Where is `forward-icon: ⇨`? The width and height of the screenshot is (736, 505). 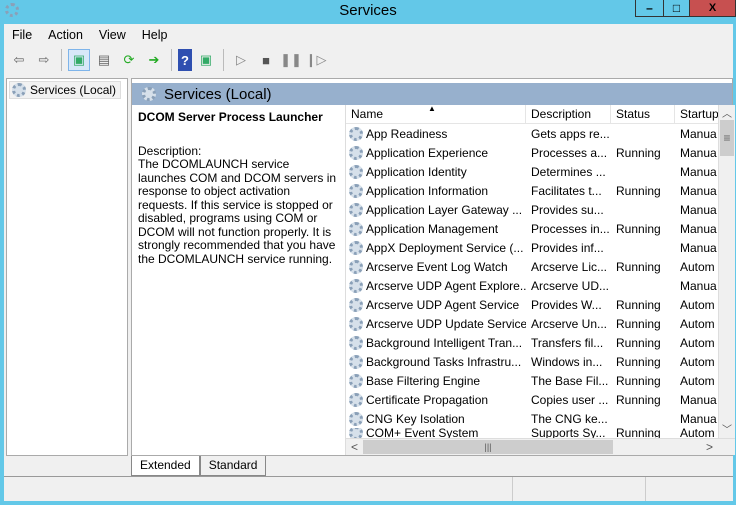
forward-icon: ⇨ is located at coordinates (44, 60).